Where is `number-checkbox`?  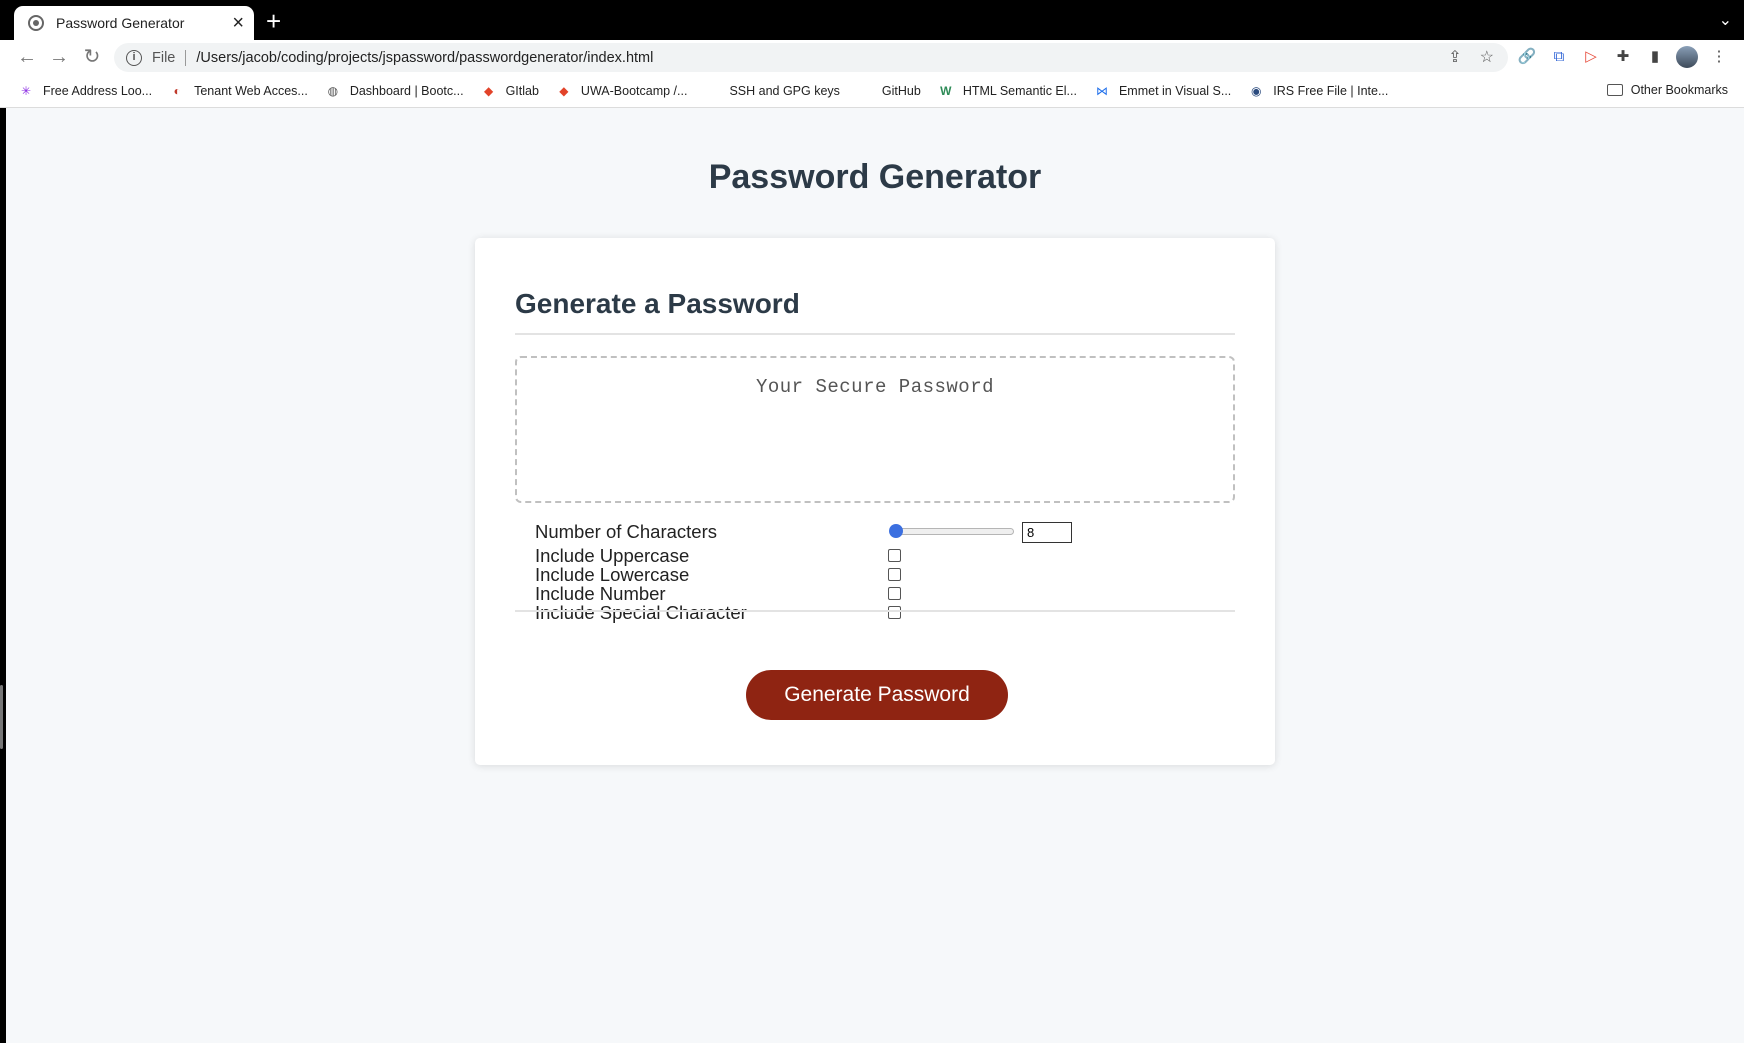 number-checkbox is located at coordinates (894, 593).